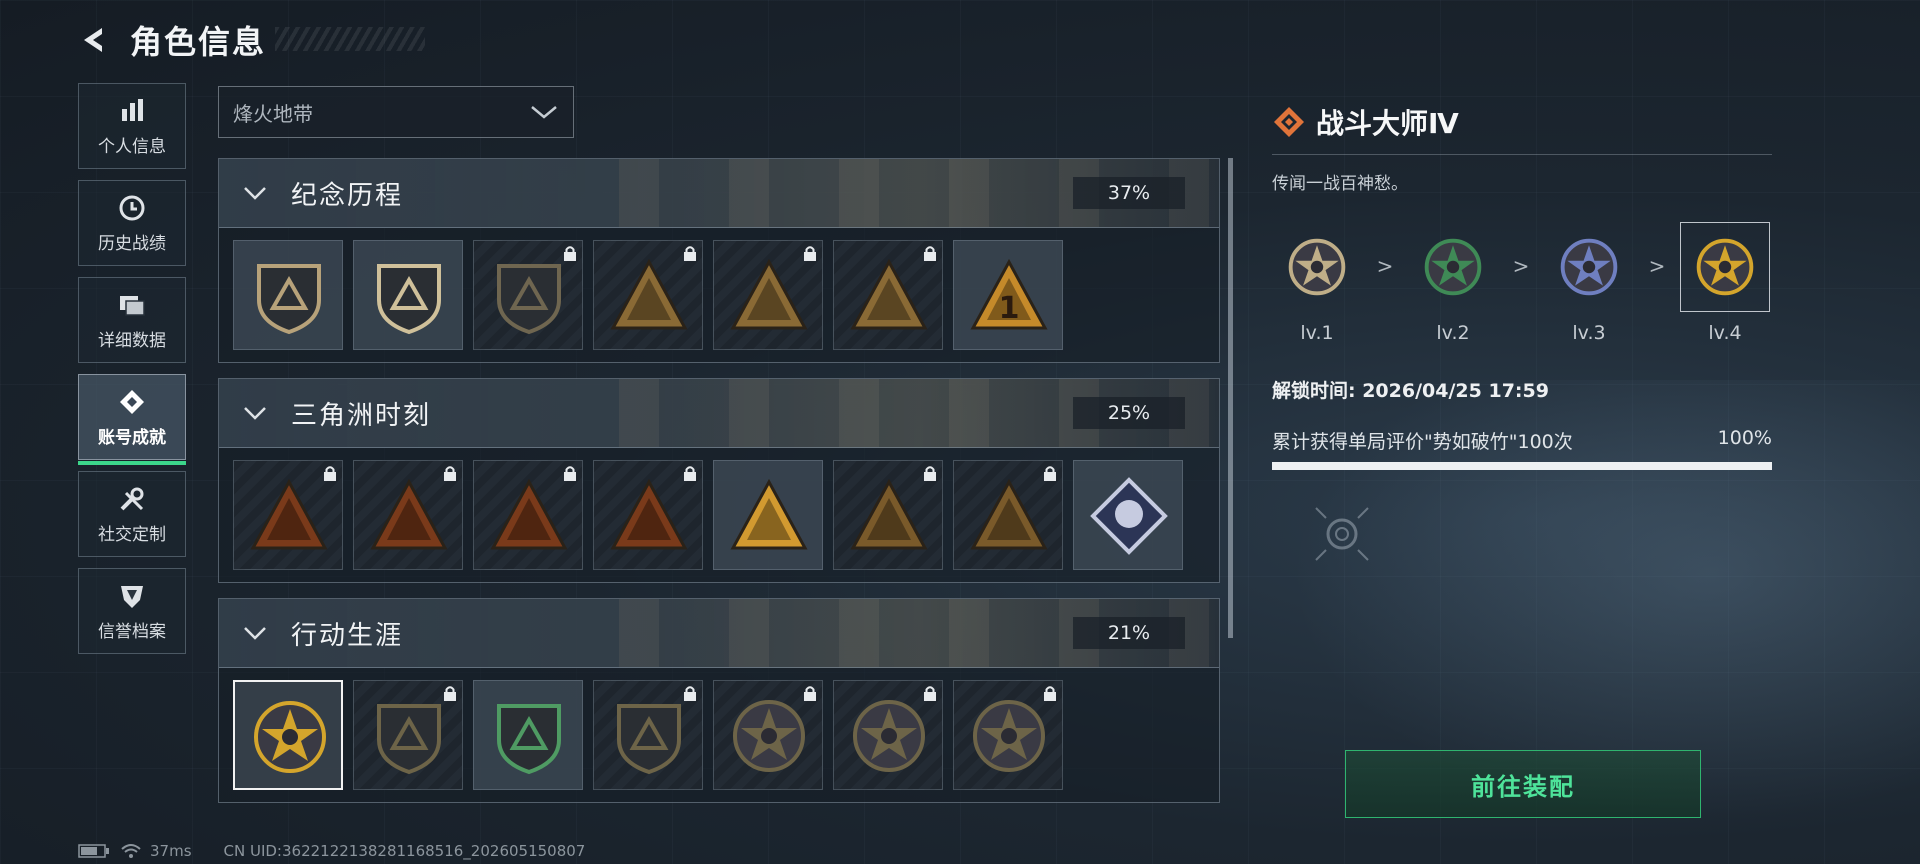 Image resolution: width=1920 pixels, height=864 pixels. What do you see at coordinates (1410, 391) in the screenshot?
I see `unlock-time: 解锁时间: 2026/04/25 17:59` at bounding box center [1410, 391].